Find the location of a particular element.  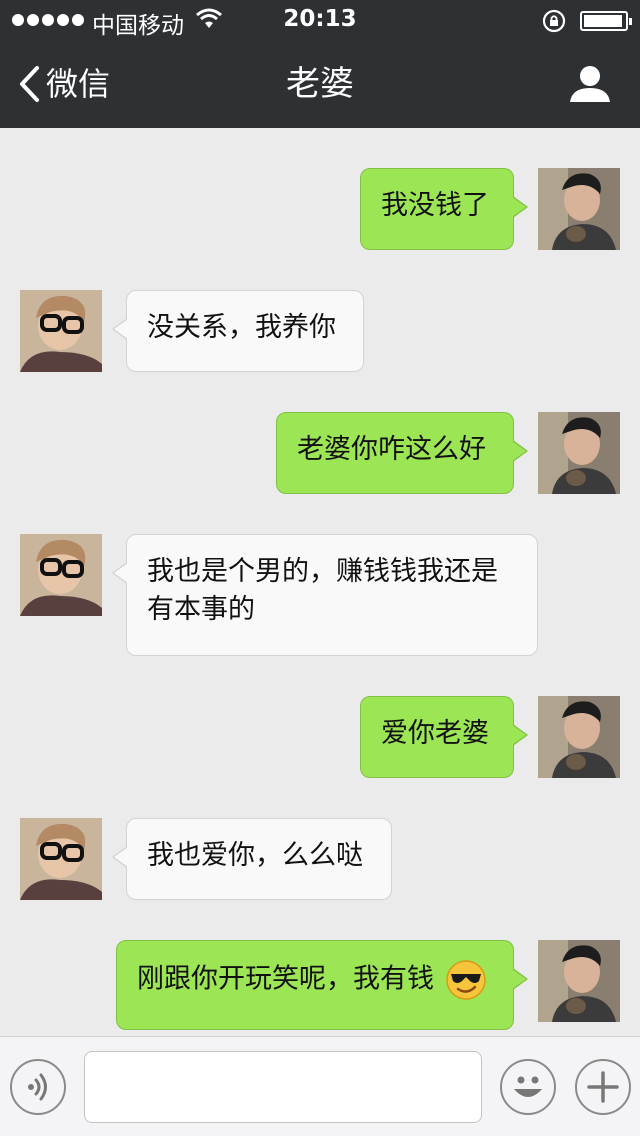

voice-button is located at coordinates (38, 1087).